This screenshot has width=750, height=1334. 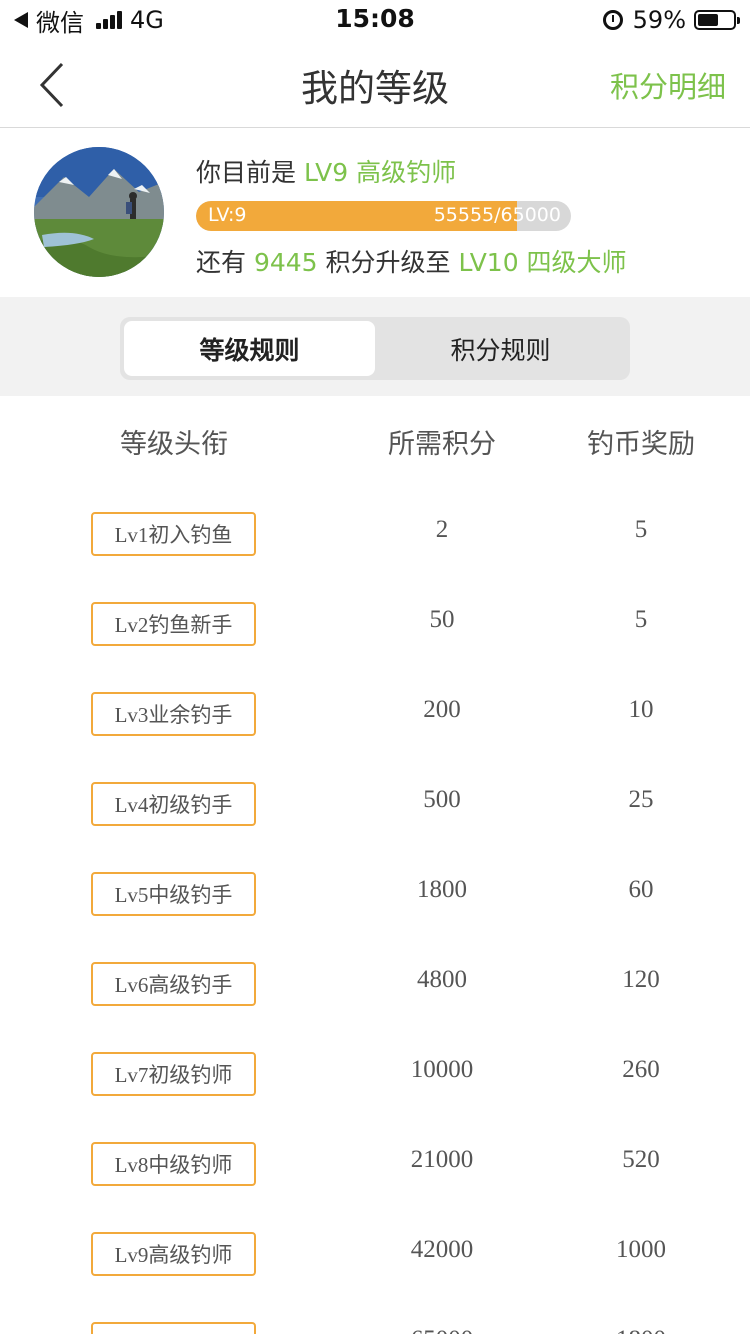 I want to click on alarm-icon, so click(x=612, y=20).